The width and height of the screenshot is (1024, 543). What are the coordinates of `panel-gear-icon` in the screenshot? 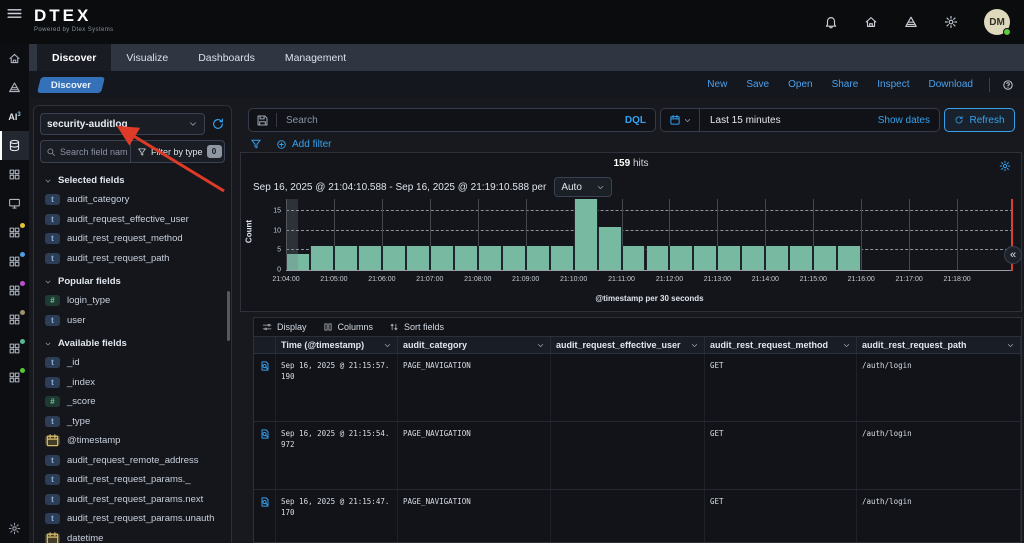 It's located at (1005, 166).